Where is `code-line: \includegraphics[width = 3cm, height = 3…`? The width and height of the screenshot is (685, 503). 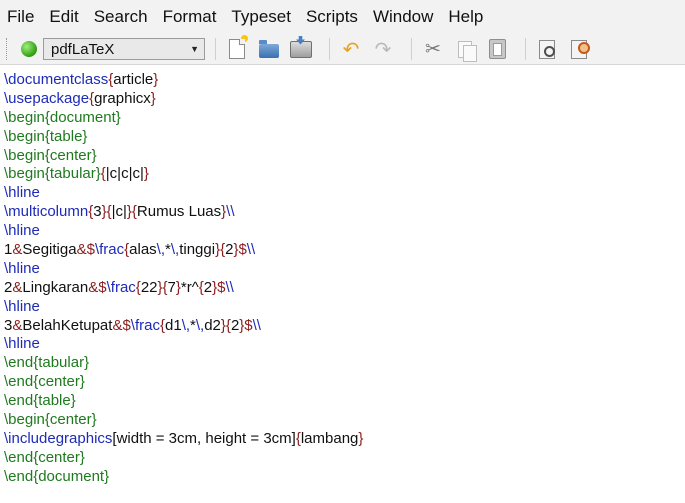 code-line: \includegraphics[width = 3cm, height = 3… is located at coordinates (344, 439).